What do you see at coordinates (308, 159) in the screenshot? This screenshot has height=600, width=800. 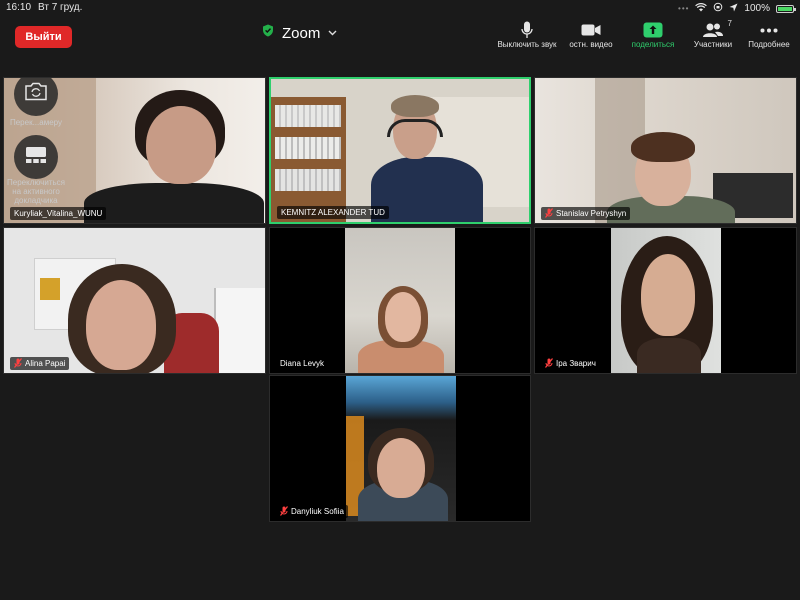 I see `bookshelf` at bounding box center [308, 159].